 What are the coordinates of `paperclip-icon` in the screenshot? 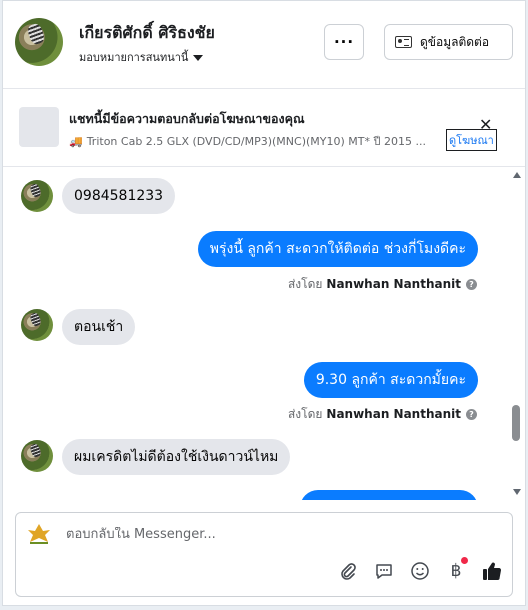 It's located at (348, 571).